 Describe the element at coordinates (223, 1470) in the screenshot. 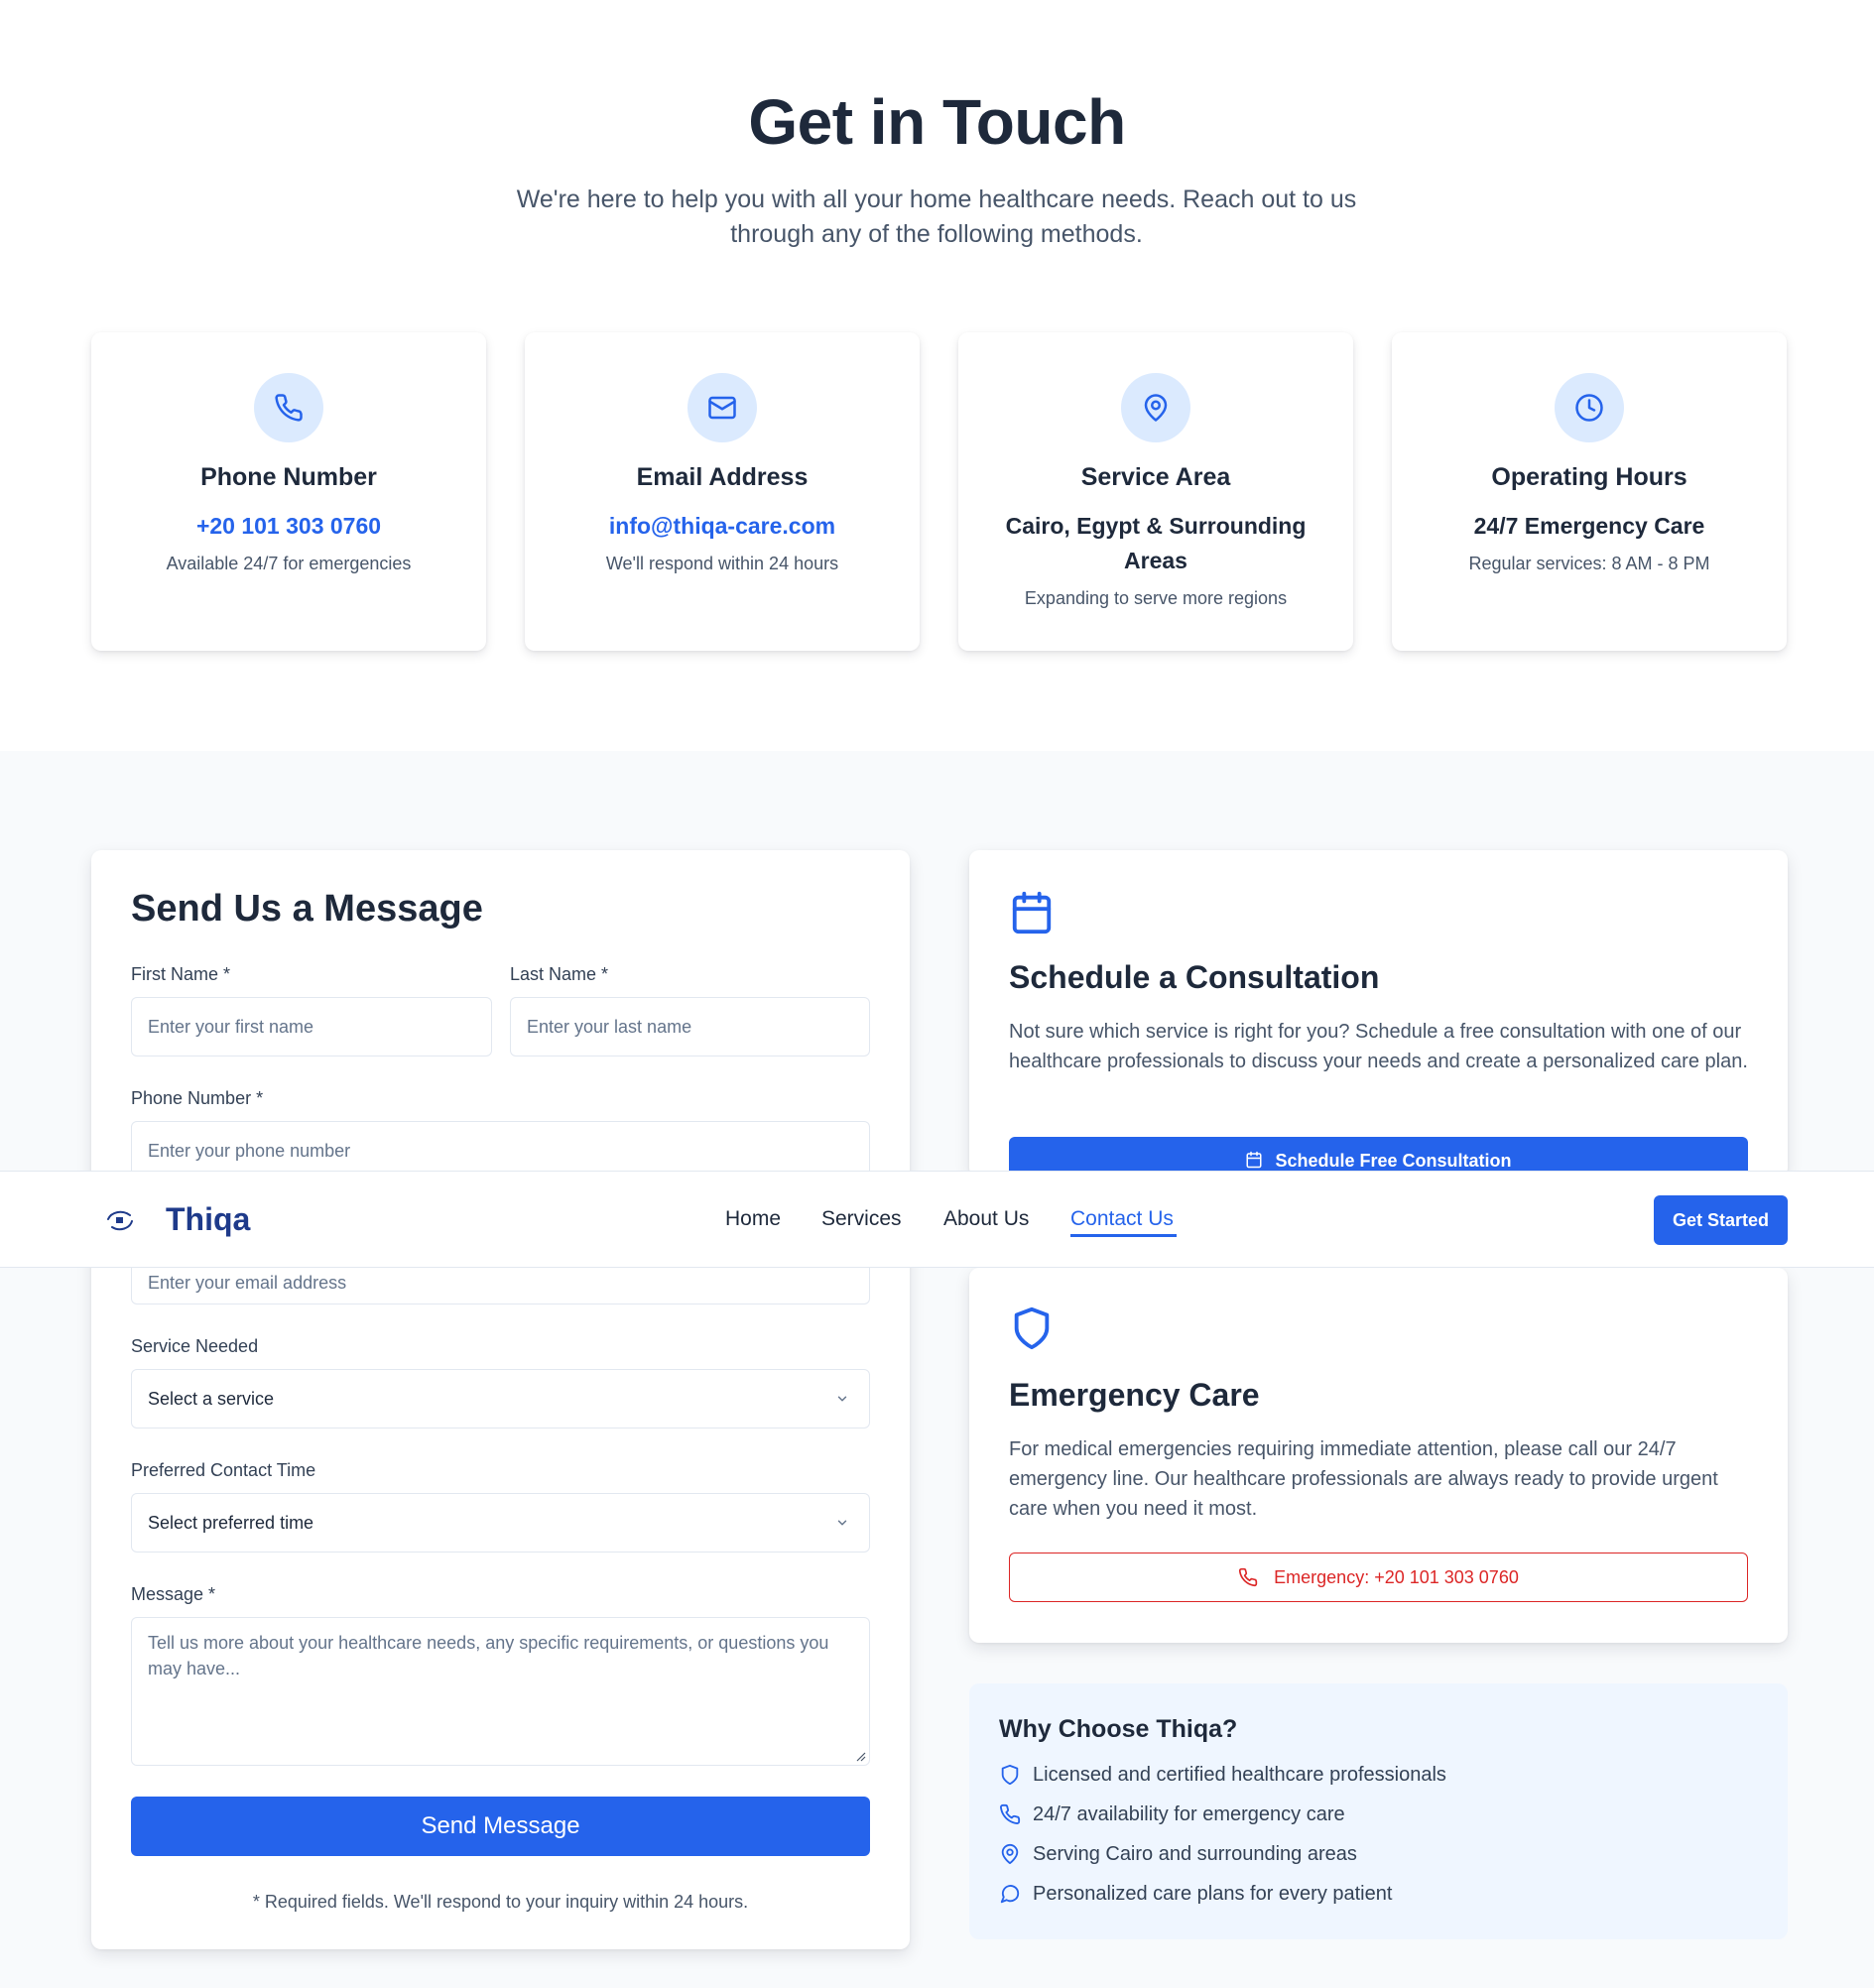

I see `contact-time-label: Preferred Contact Time` at that location.